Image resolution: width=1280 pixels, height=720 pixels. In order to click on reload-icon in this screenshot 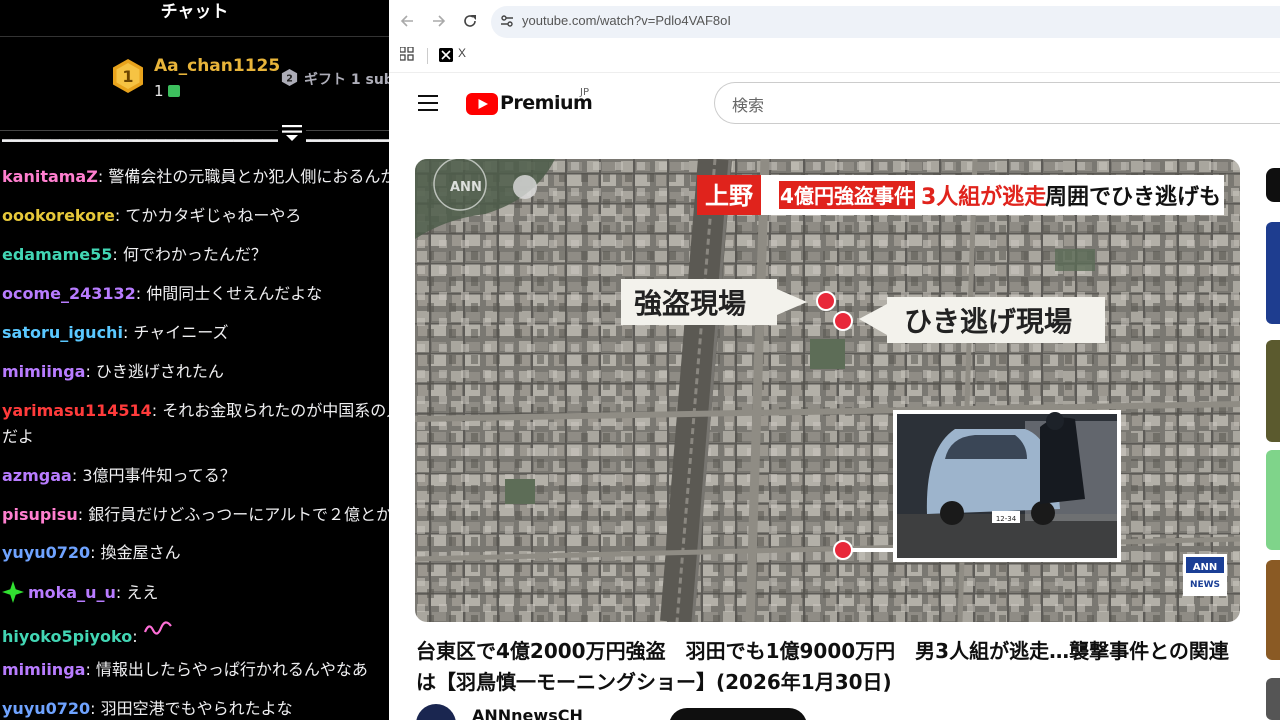, I will do `click(470, 21)`.